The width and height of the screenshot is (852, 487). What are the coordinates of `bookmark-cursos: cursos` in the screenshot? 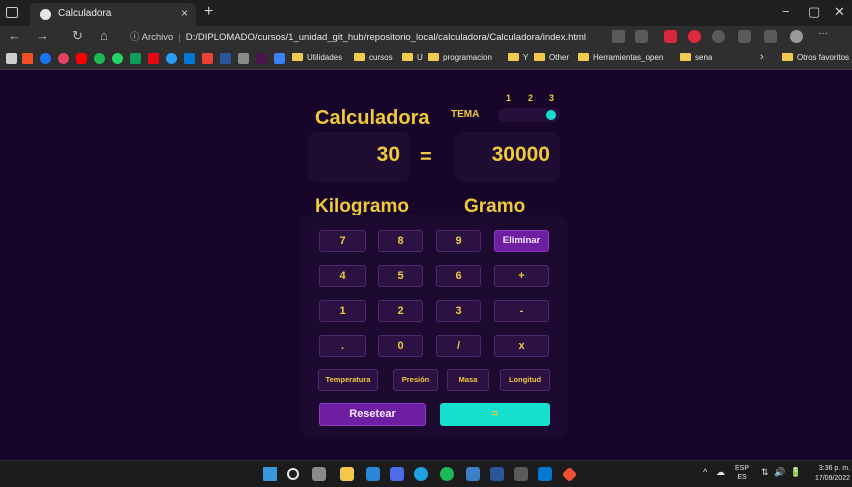 It's located at (373, 58).